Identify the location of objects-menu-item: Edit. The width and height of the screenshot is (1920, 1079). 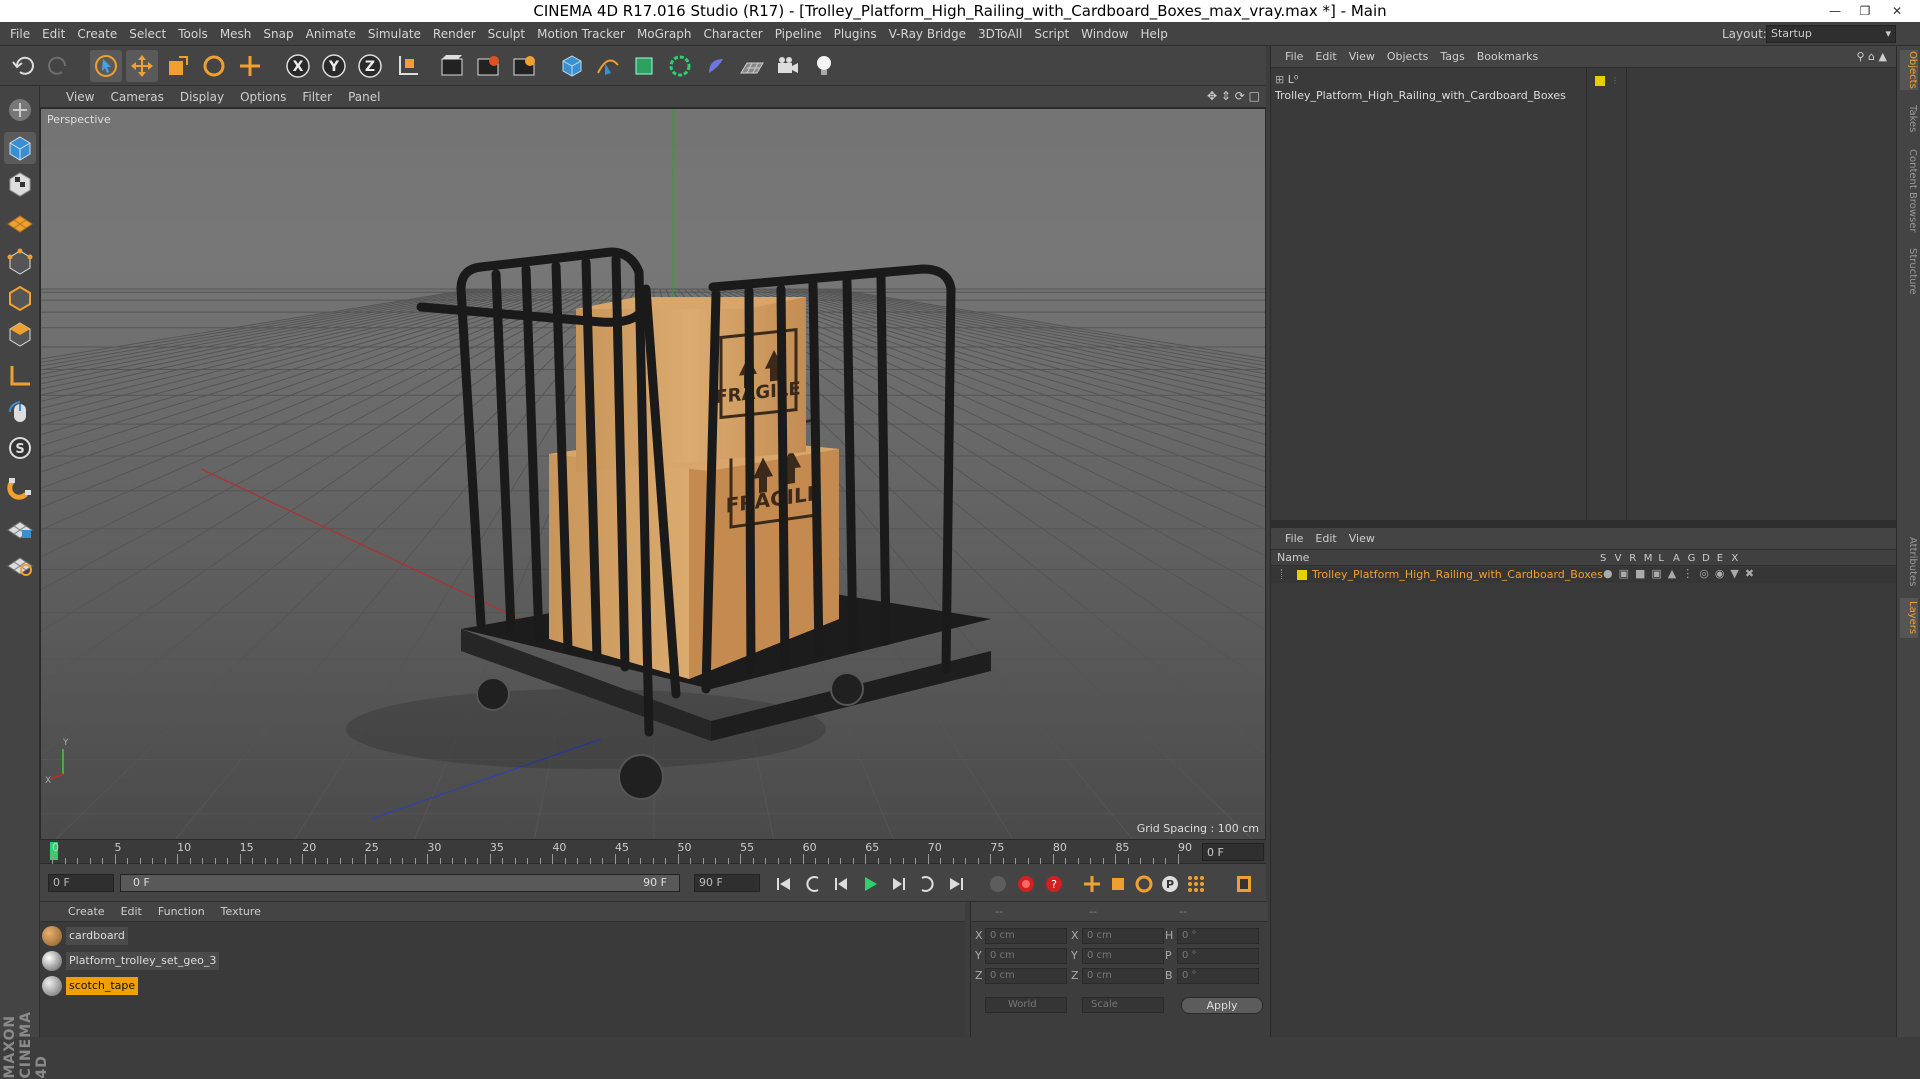
(1325, 57).